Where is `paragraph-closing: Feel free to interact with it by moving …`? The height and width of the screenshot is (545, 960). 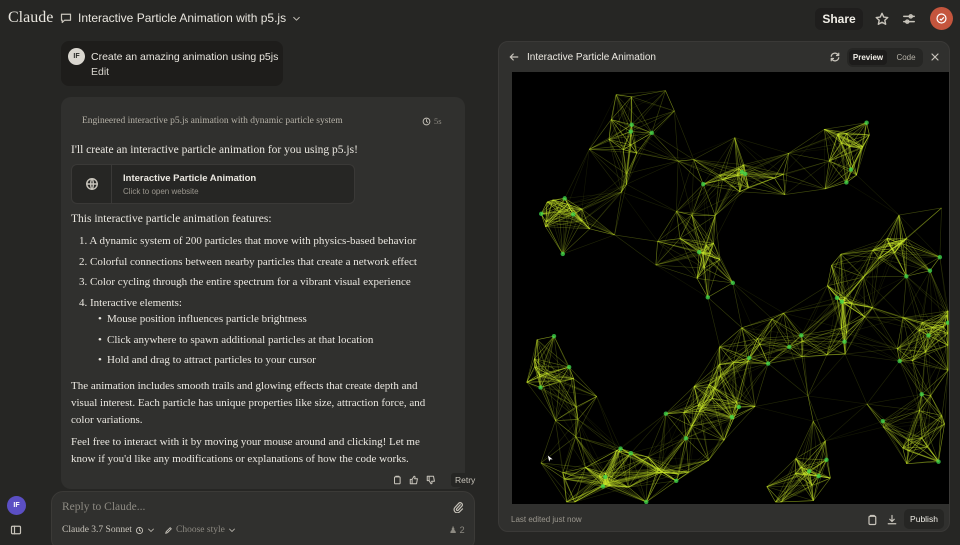 paragraph-closing: Feel free to interact with it by moving … is located at coordinates (245, 450).